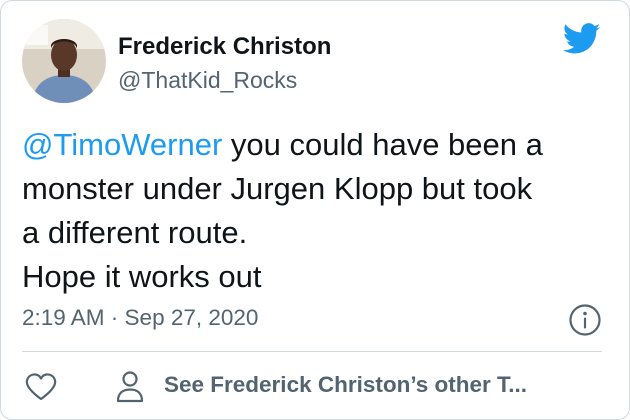  I want to click on tweet-line-1-rest: you could have been a, so click(382, 144).